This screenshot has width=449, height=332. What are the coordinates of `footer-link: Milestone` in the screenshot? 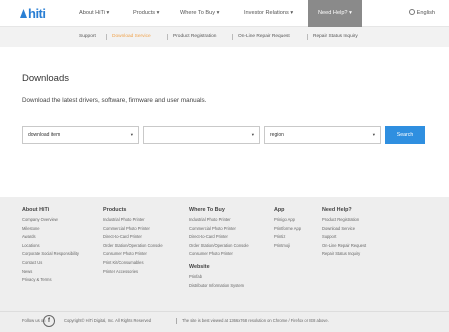 It's located at (50, 229).